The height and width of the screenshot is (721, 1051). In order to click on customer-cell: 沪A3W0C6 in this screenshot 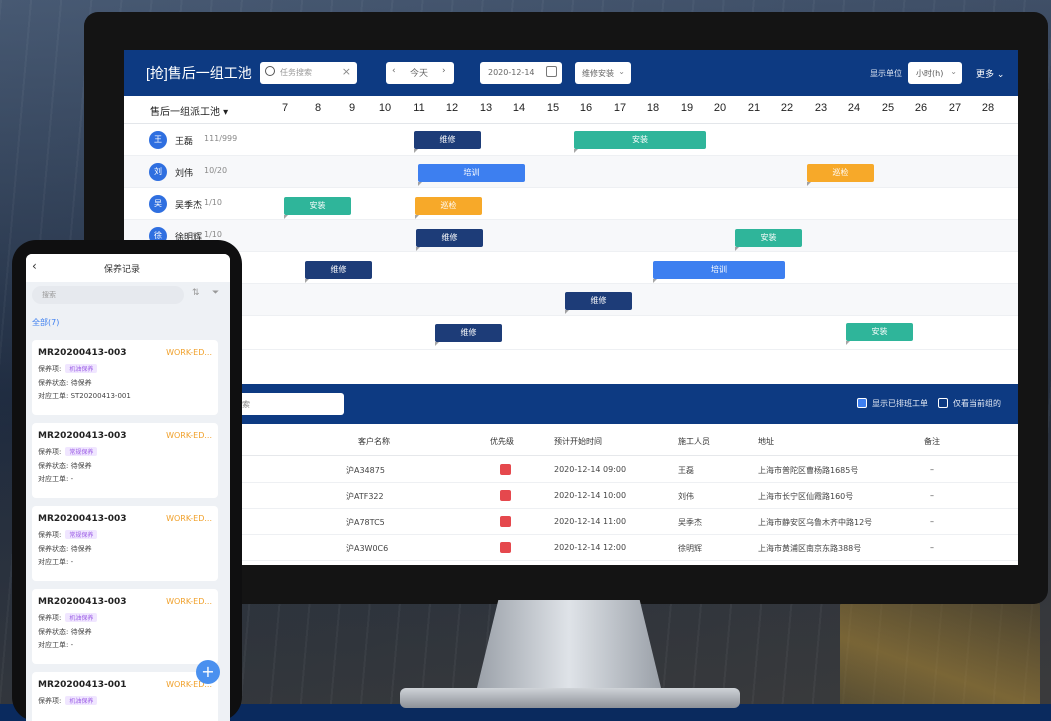, I will do `click(367, 548)`.